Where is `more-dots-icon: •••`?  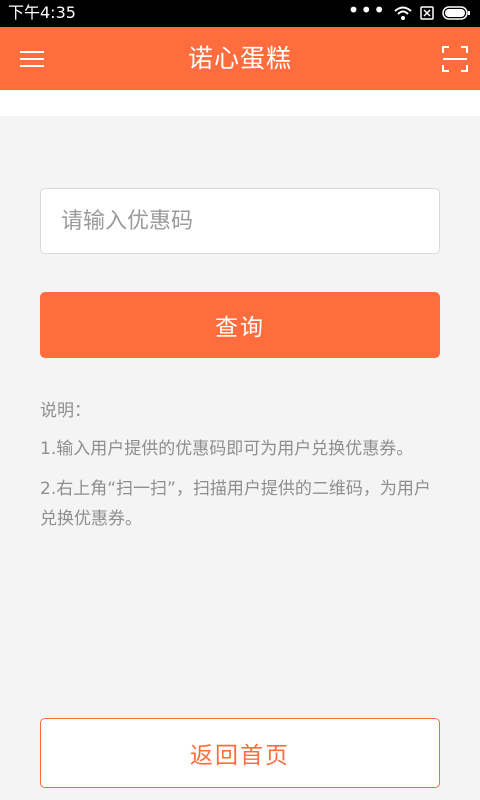 more-dots-icon: ••• is located at coordinates (366, 11).